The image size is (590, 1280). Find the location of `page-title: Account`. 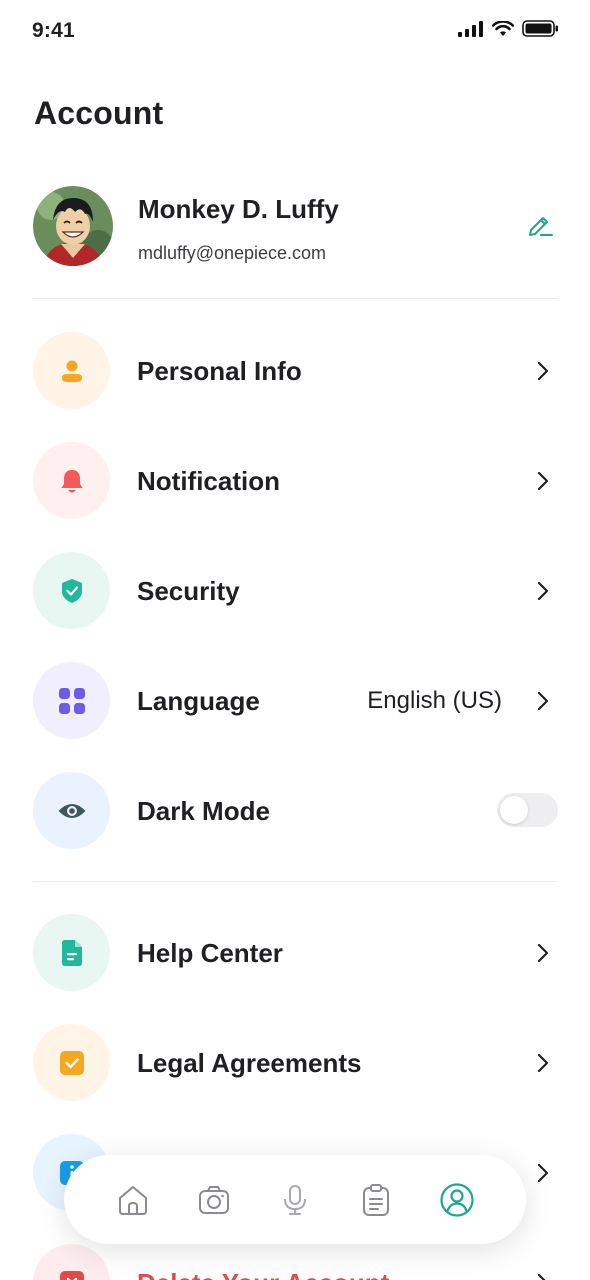

page-title: Account is located at coordinates (99, 113).